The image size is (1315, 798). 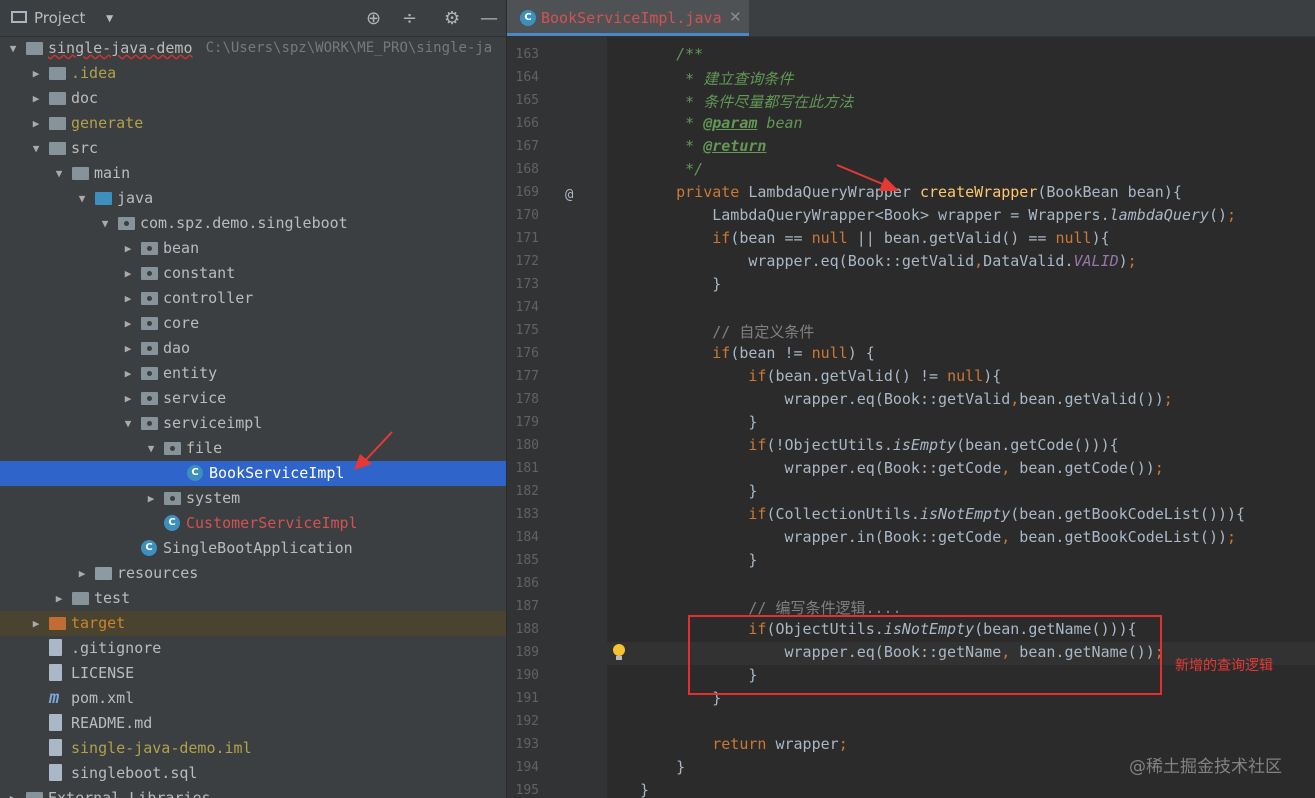 I want to click on tree-item-core: ▶ core, so click(x=253, y=323).